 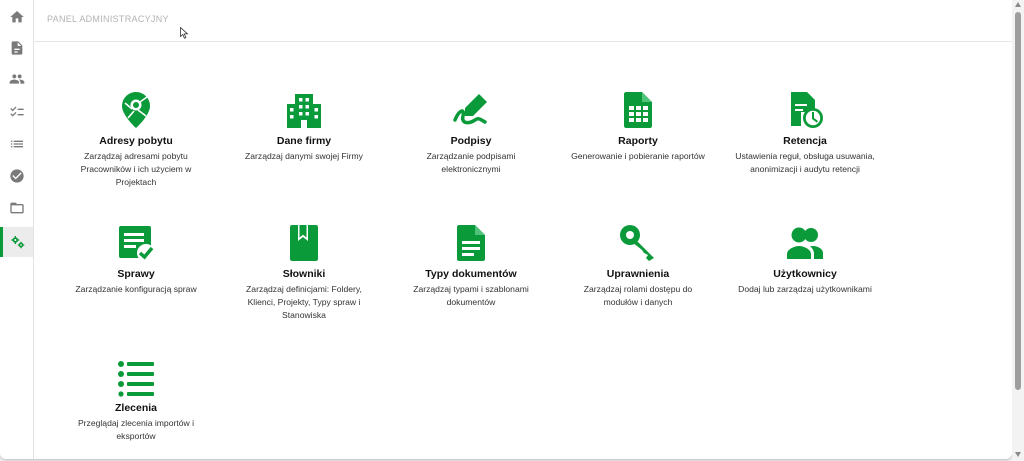 I want to click on tile-title: Retencja, so click(x=805, y=141).